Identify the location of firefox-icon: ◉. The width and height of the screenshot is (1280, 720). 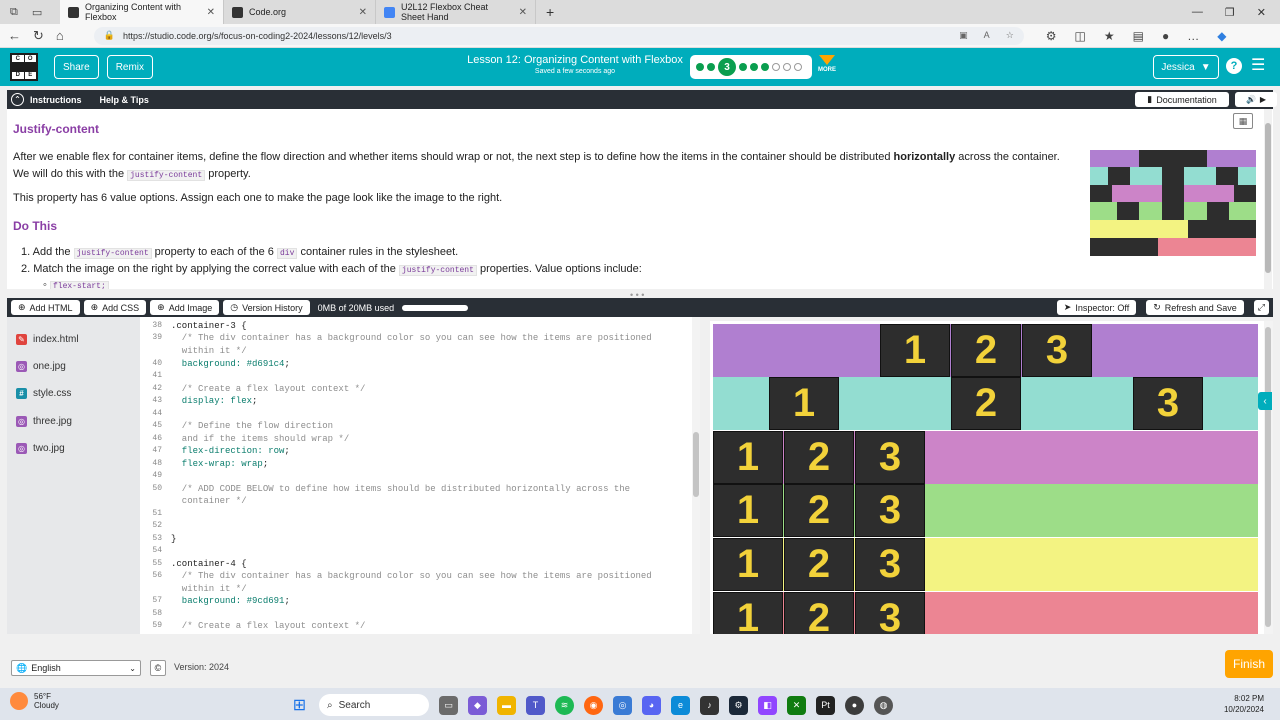
(593, 705).